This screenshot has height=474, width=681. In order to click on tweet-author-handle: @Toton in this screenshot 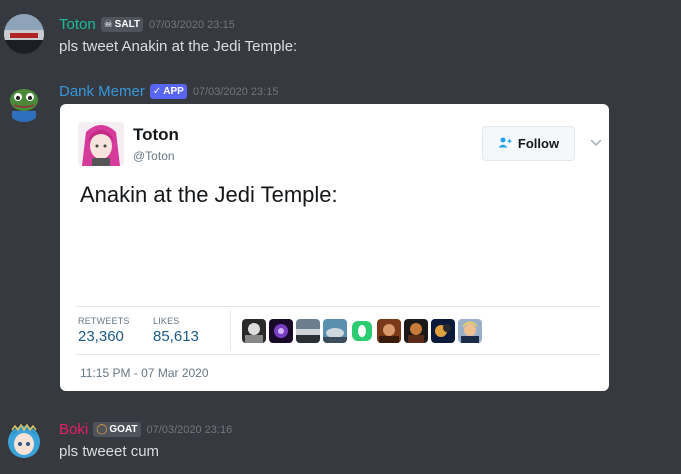, I will do `click(154, 156)`.